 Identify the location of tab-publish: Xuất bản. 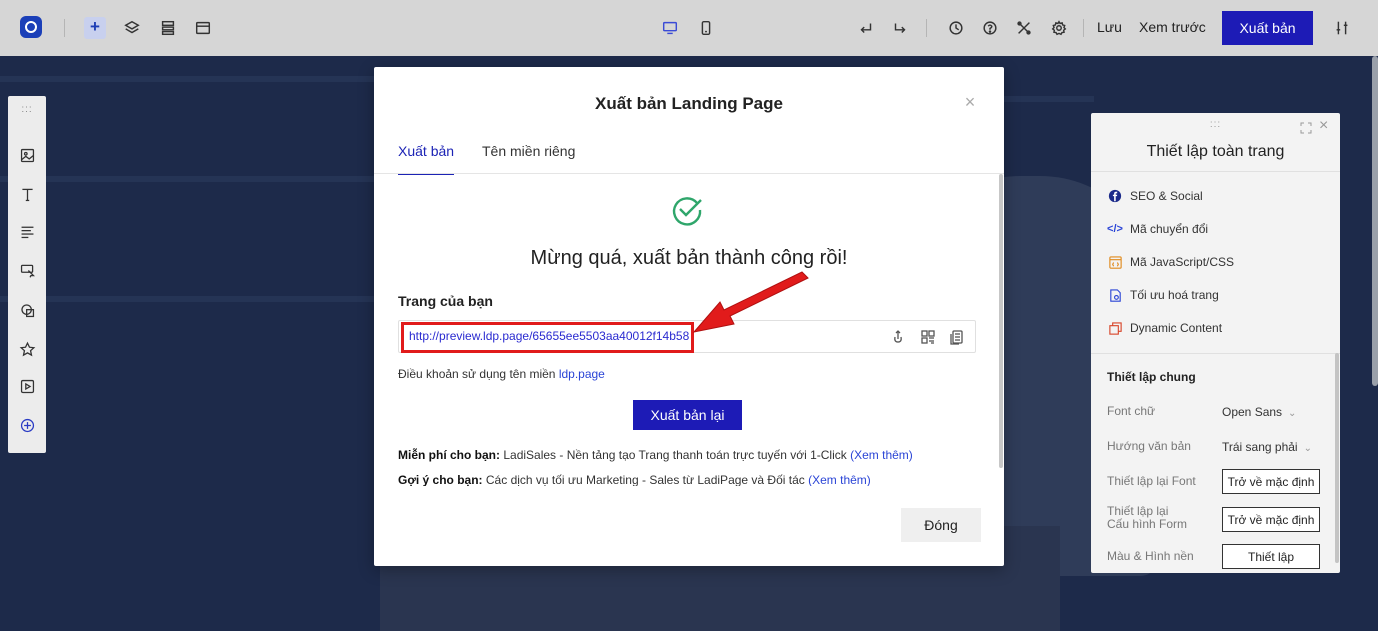
(426, 159).